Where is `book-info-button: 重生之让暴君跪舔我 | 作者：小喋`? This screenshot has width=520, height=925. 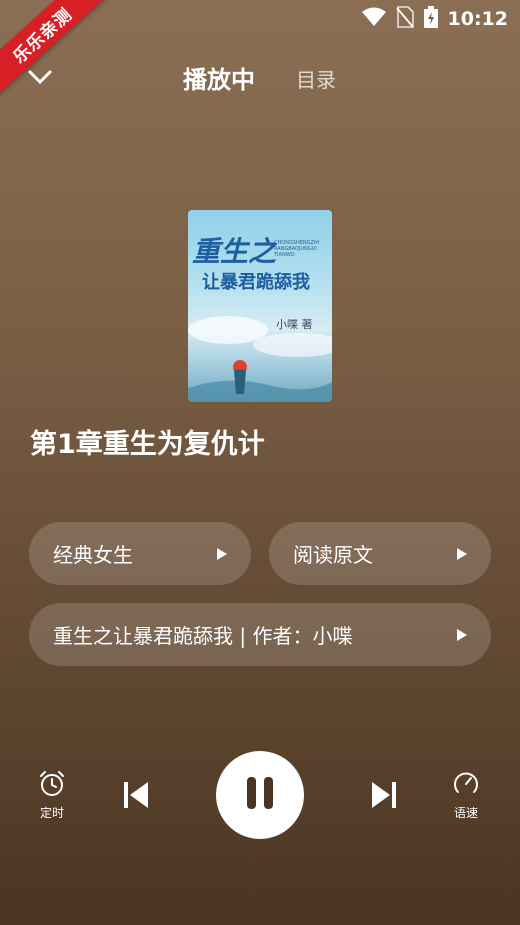
book-info-button: 重生之让暴君跪舔我 | 作者：小喋 is located at coordinates (260, 634).